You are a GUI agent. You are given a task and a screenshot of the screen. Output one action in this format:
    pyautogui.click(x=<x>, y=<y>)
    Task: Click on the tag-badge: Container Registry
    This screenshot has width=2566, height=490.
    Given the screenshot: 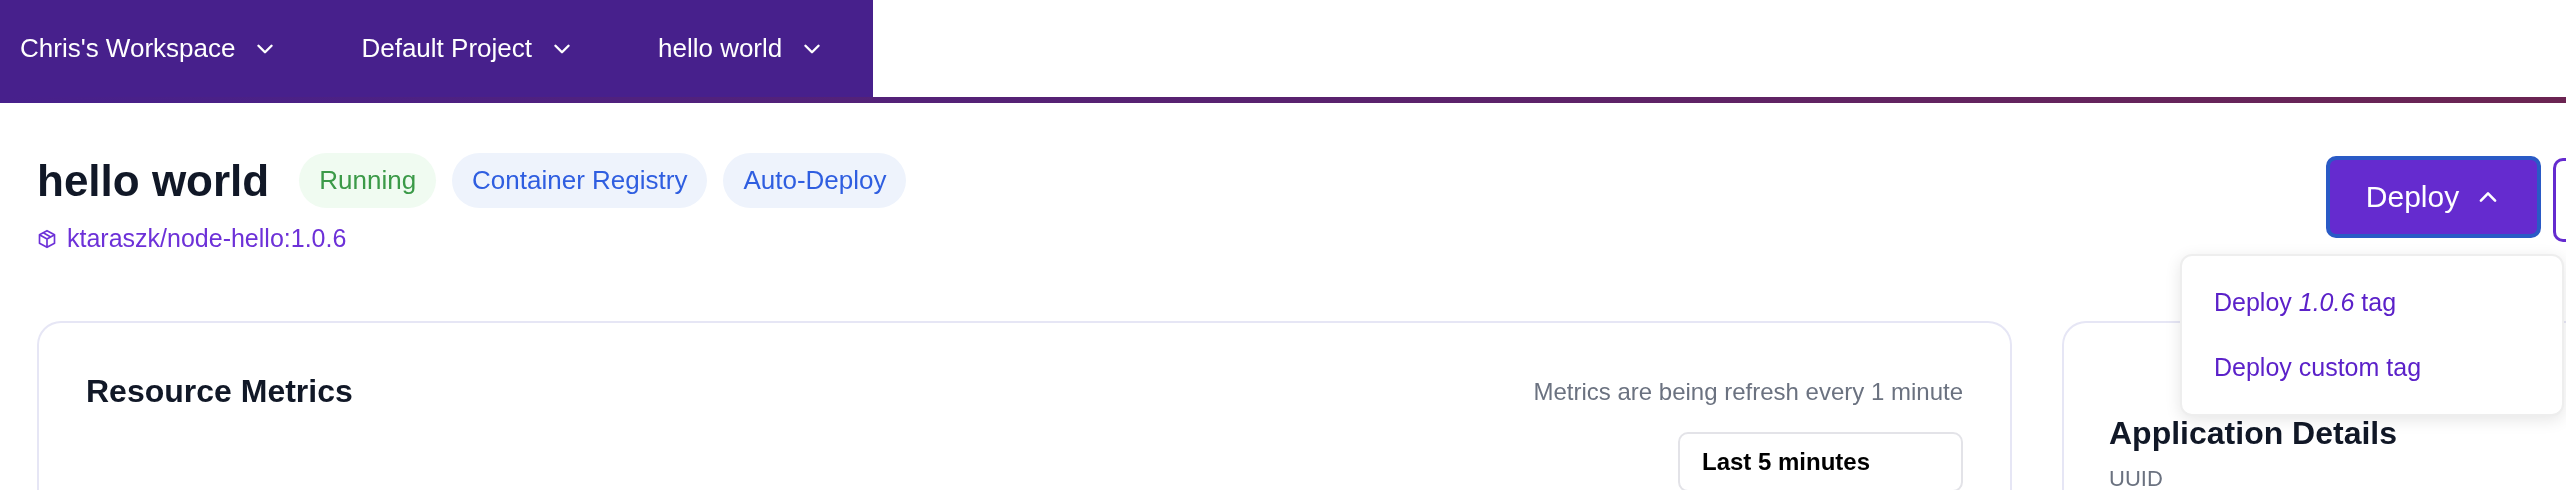 What is the action you would take?
    pyautogui.click(x=580, y=180)
    